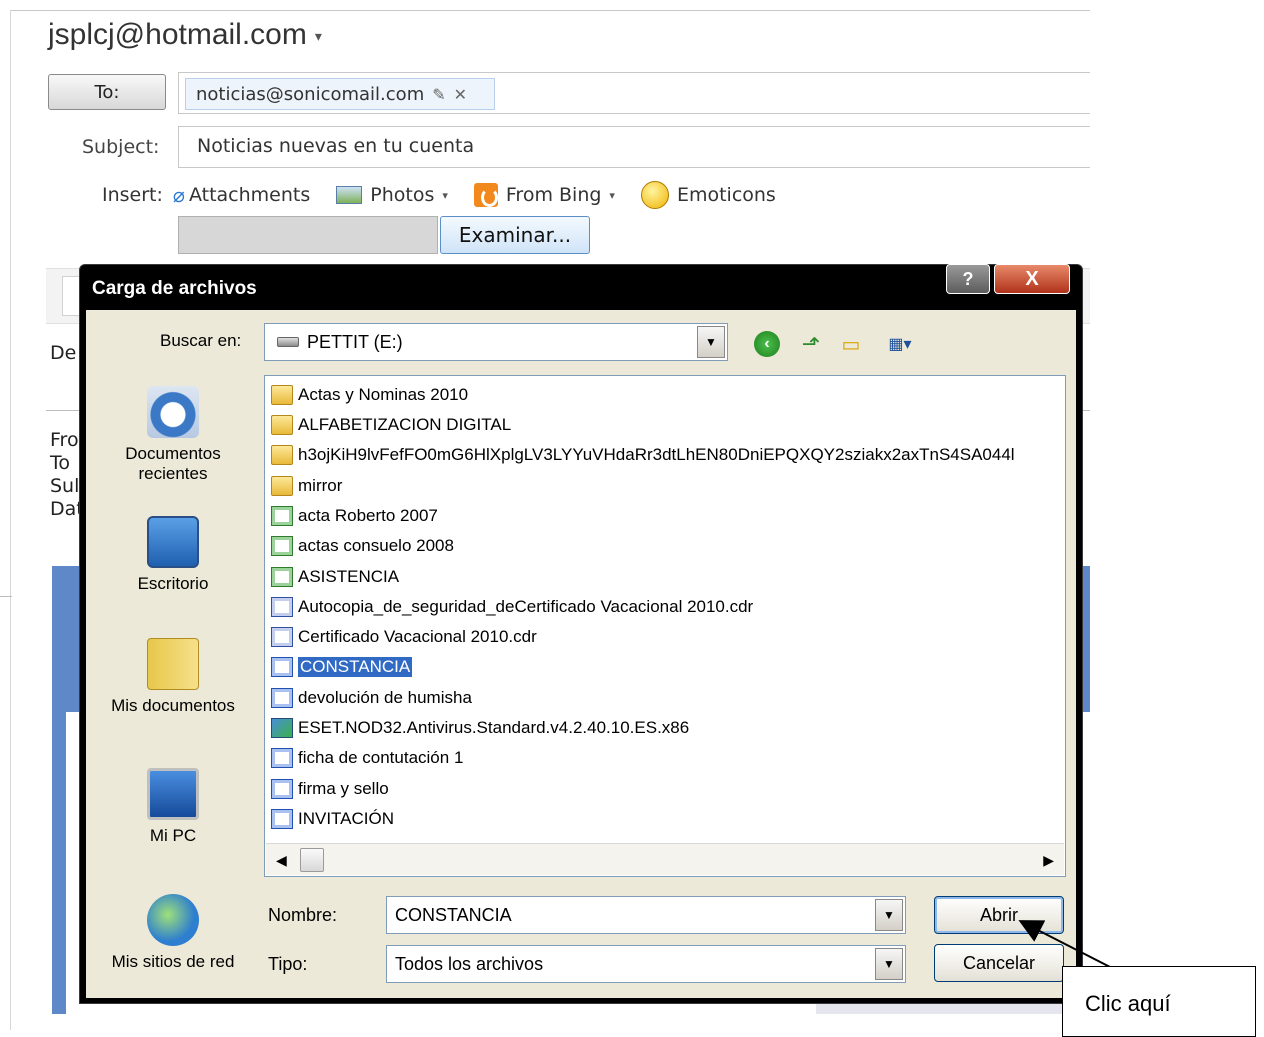 The width and height of the screenshot is (1264, 1037). What do you see at coordinates (173, 677) in the screenshot?
I see `place-my-documents: Mis documentos` at bounding box center [173, 677].